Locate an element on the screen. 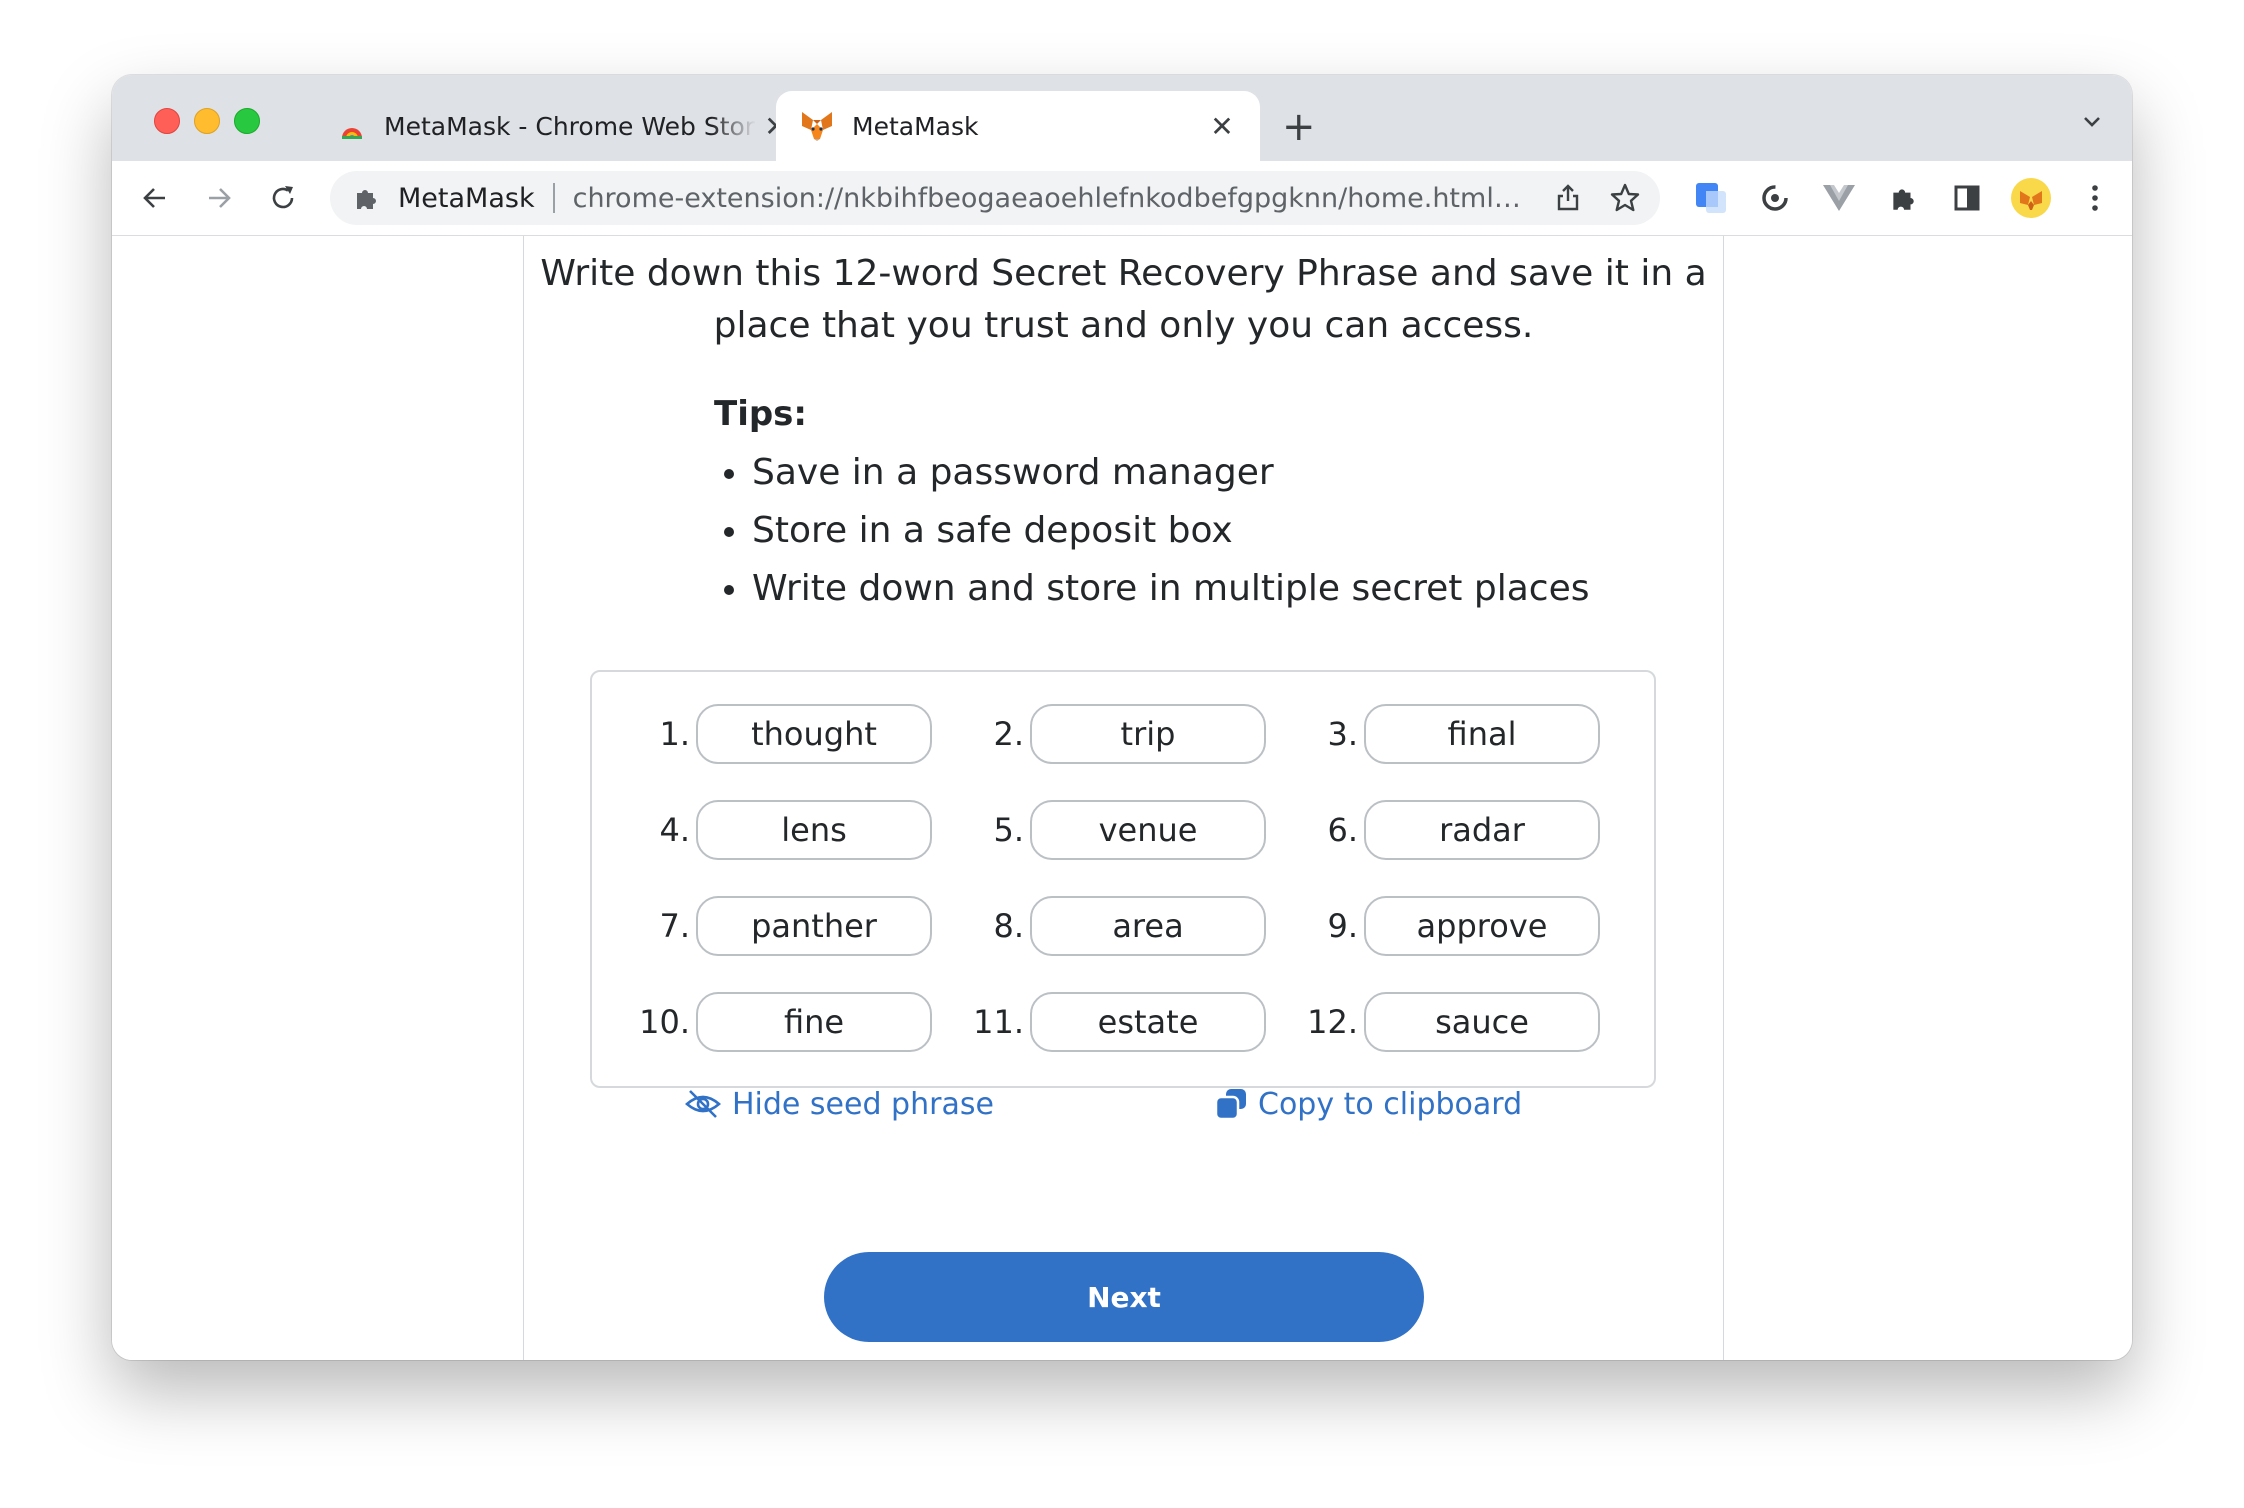 The image size is (2244, 1508). tip-item: Store in a safe deposit box is located at coordinates (1151, 531).